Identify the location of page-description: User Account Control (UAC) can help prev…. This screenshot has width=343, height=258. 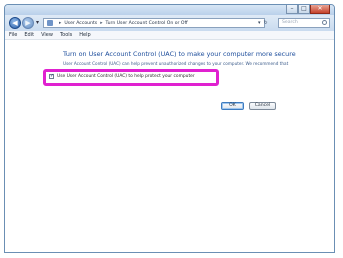
(176, 63).